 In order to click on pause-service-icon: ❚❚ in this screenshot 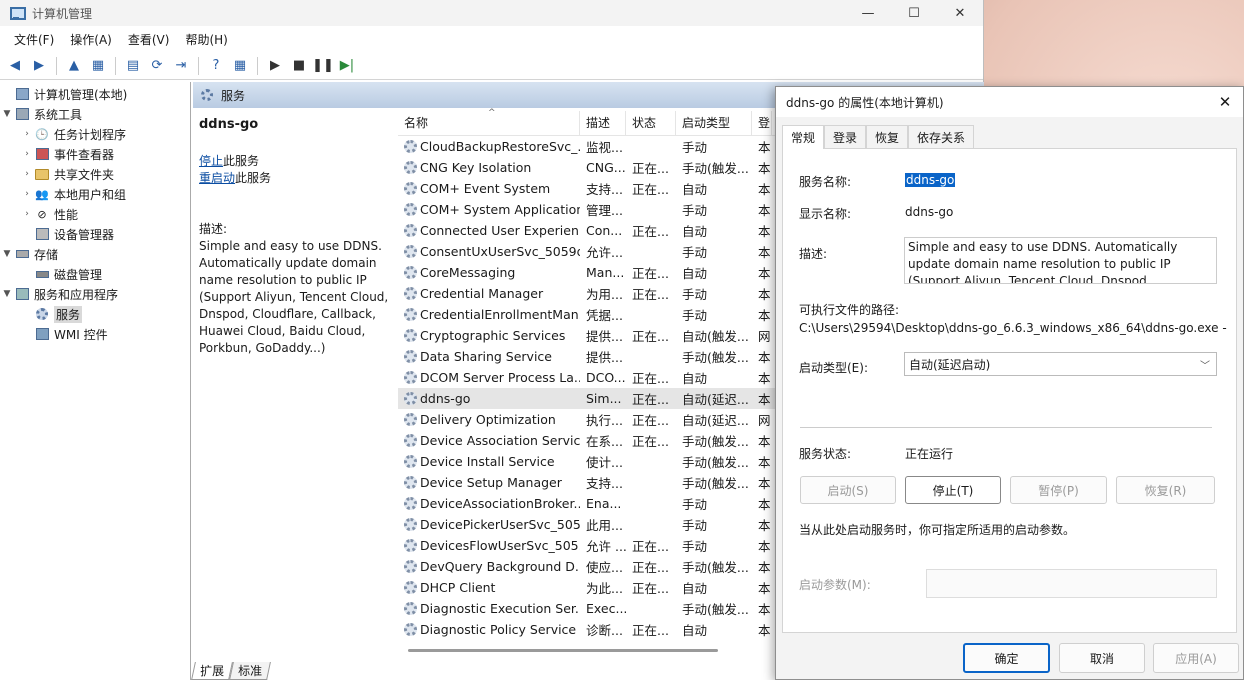, I will do `click(323, 66)`.